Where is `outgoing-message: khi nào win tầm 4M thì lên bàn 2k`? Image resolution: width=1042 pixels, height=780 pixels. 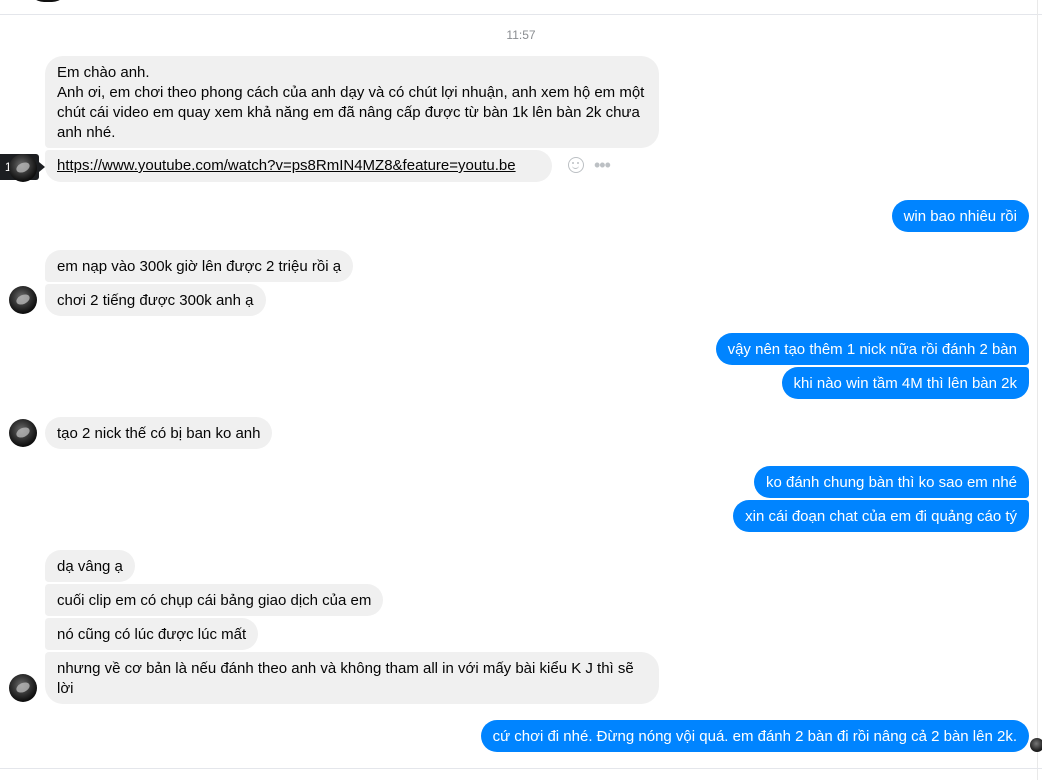
outgoing-message: khi nào win tầm 4M thì lên bàn 2k is located at coordinates (905, 383).